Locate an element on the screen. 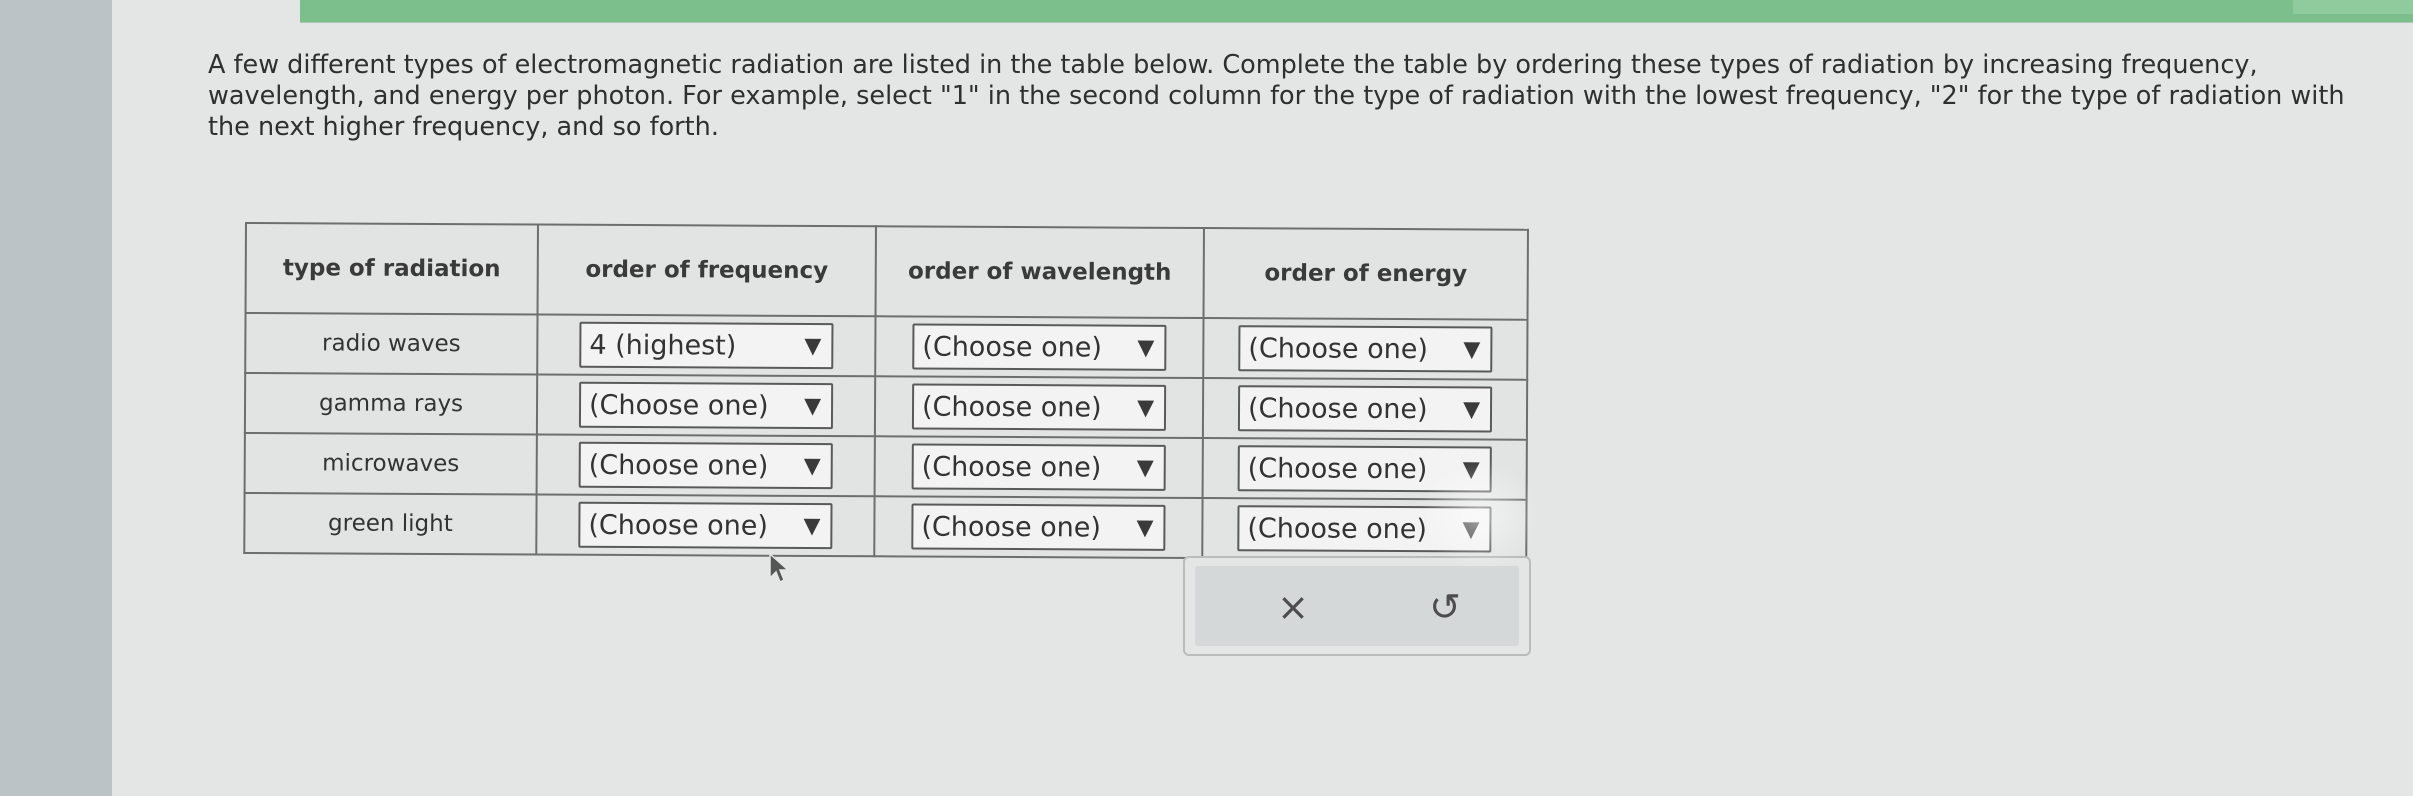 Image resolution: width=2413 pixels, height=796 pixels. top-header-strip is located at coordinates (1356, 11).